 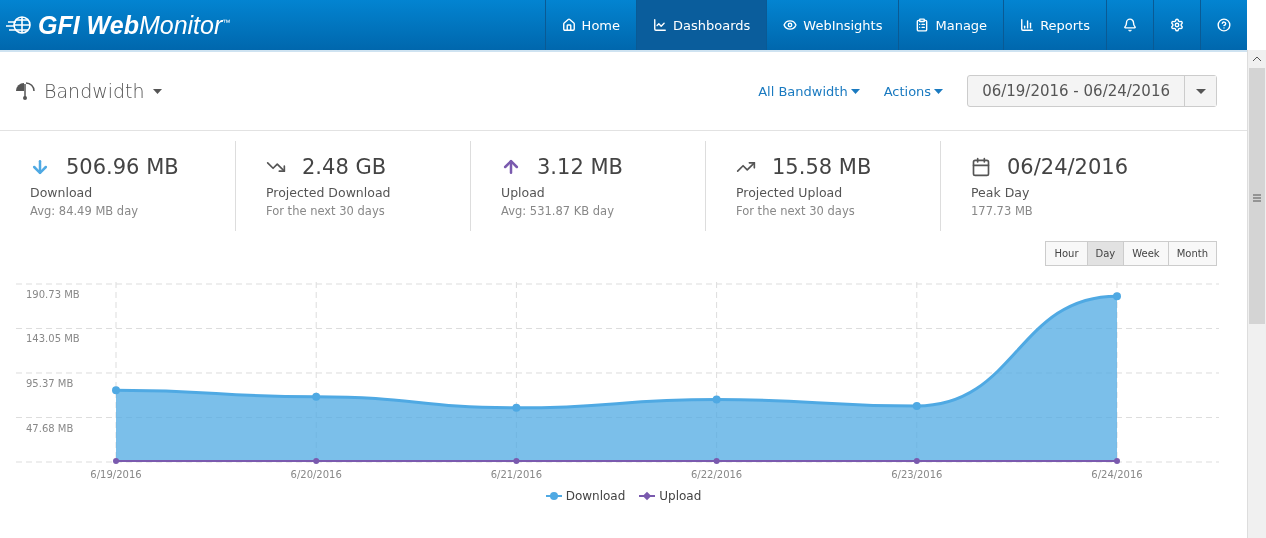 What do you see at coordinates (1002, 211) in the screenshot?
I see `stat-subtext: 177.73 MB` at bounding box center [1002, 211].